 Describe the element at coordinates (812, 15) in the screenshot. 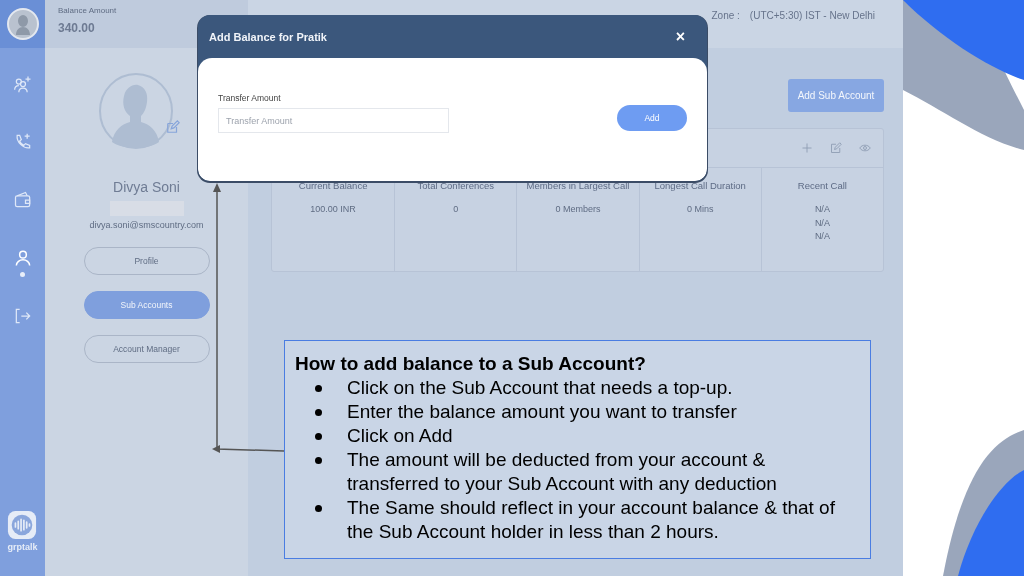

I see `timezone-value: (UTC+5:30) IST - New Delhi` at that location.